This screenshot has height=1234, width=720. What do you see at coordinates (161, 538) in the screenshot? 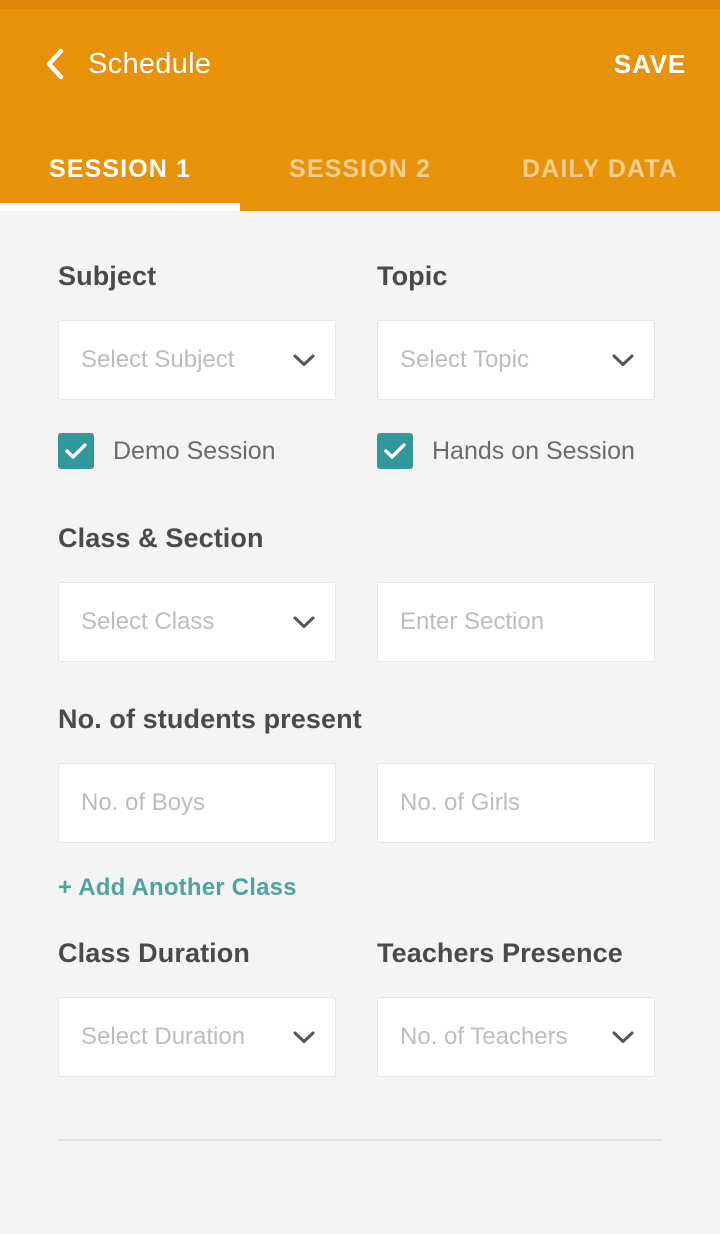
I see `class-section-label: Class & Section` at bounding box center [161, 538].